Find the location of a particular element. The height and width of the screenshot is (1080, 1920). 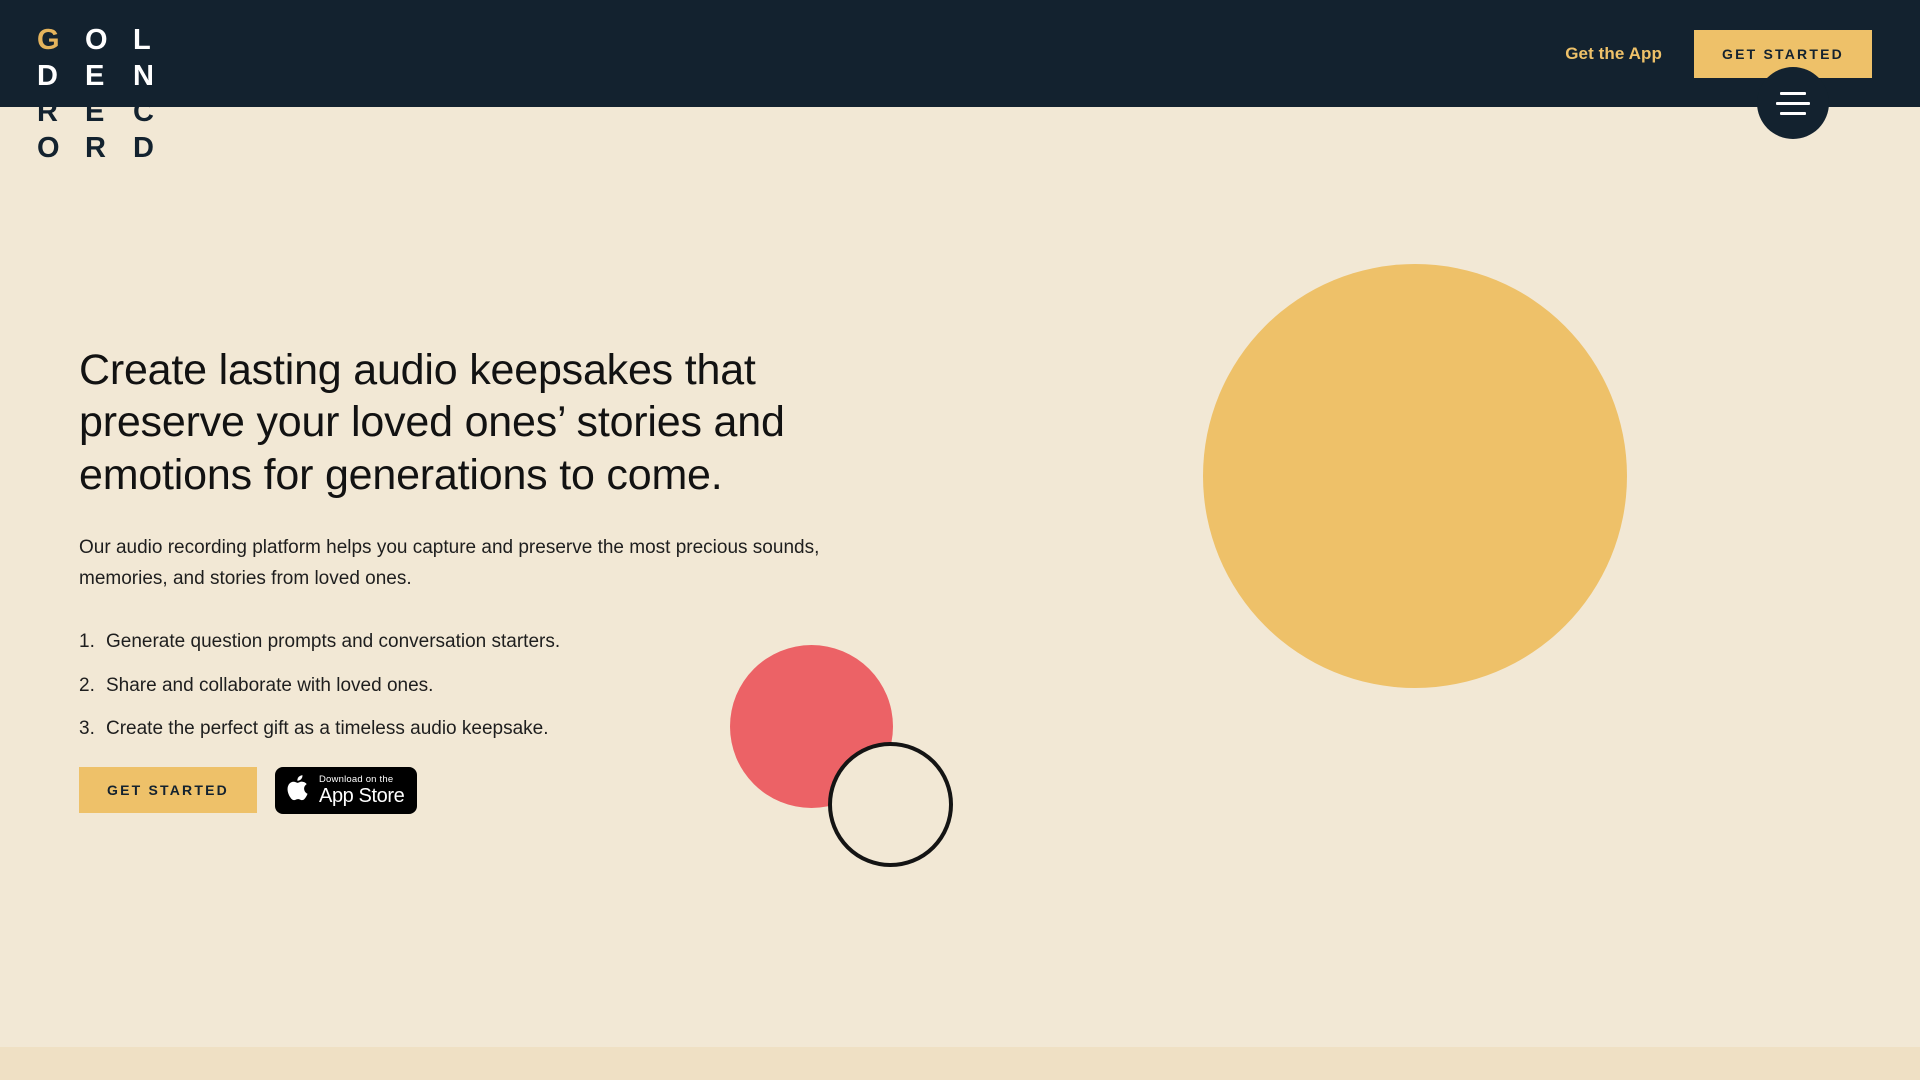

site-header: Get the App GET STARTED is located at coordinates (960, 53).